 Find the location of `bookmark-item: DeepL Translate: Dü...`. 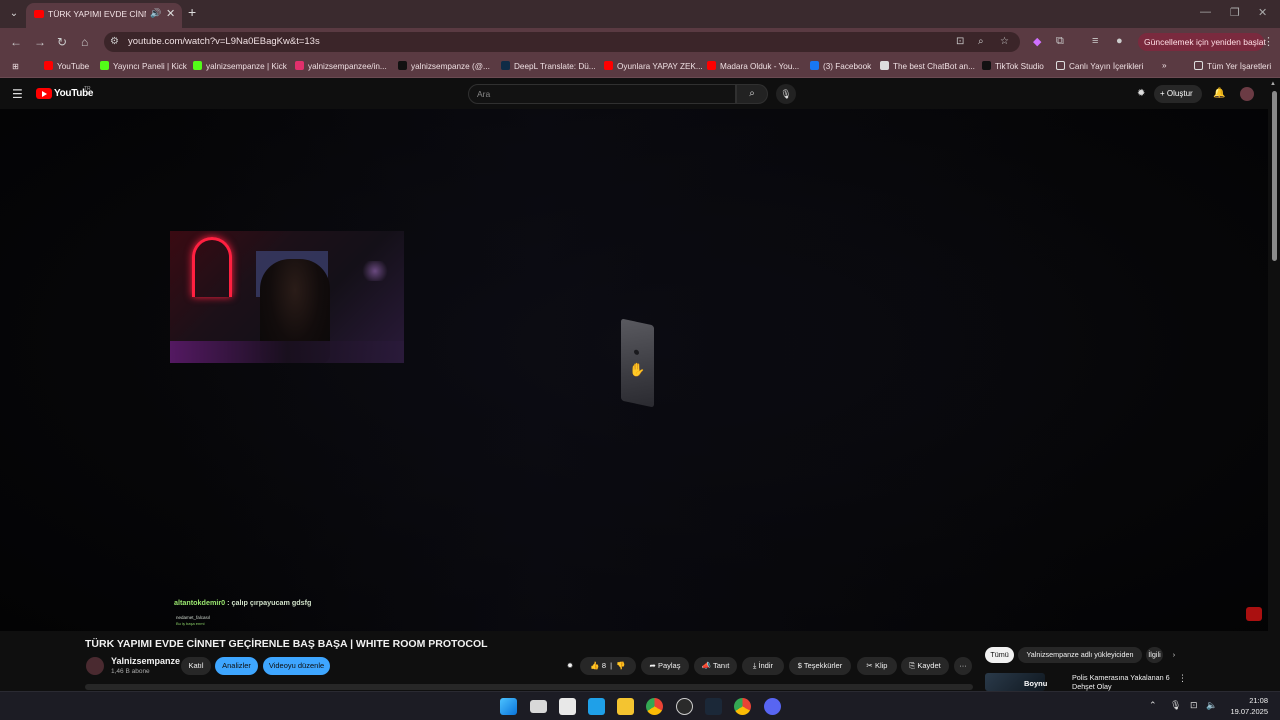

bookmark-item: DeepL Translate: Dü... is located at coordinates (548, 66).